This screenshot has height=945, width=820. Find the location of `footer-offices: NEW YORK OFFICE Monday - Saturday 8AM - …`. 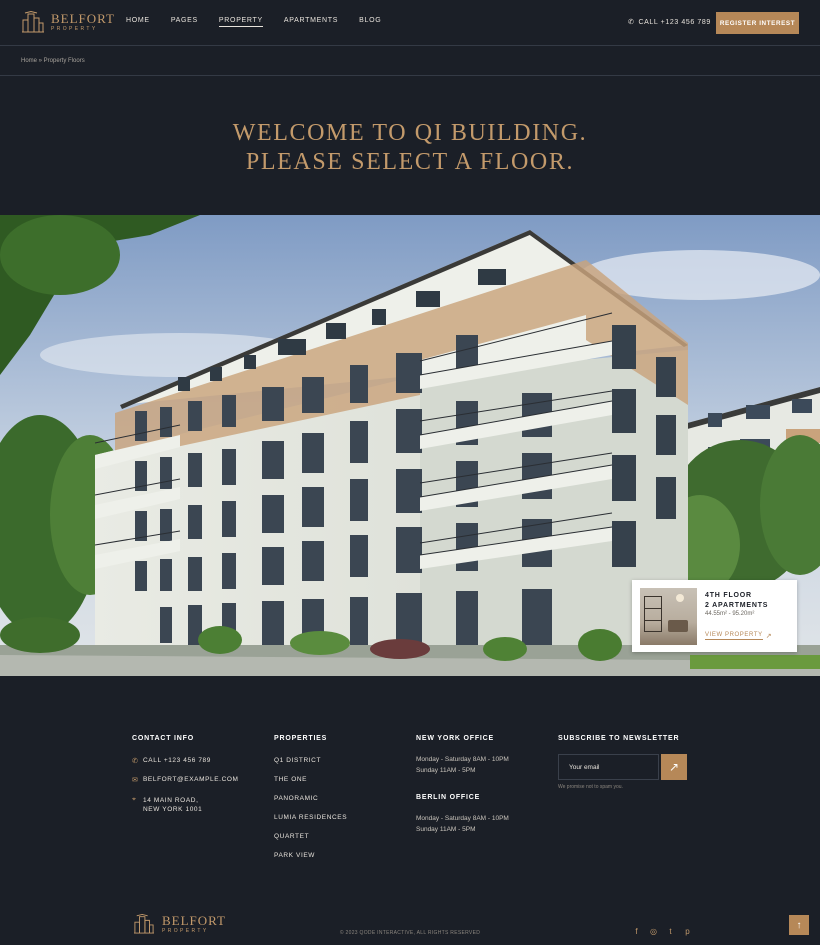

footer-offices: NEW YORK OFFICE Monday - Saturday 8AM - … is located at coordinates (462, 784).